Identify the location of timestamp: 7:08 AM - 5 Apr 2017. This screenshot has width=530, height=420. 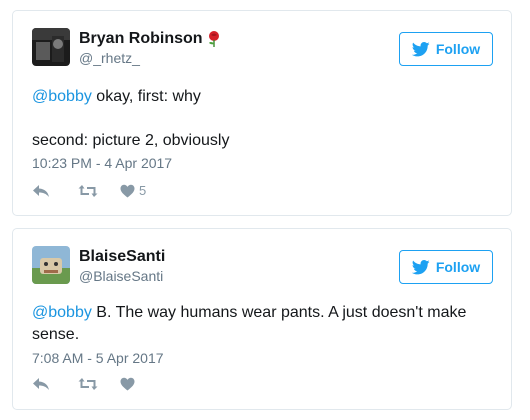
(98, 358).